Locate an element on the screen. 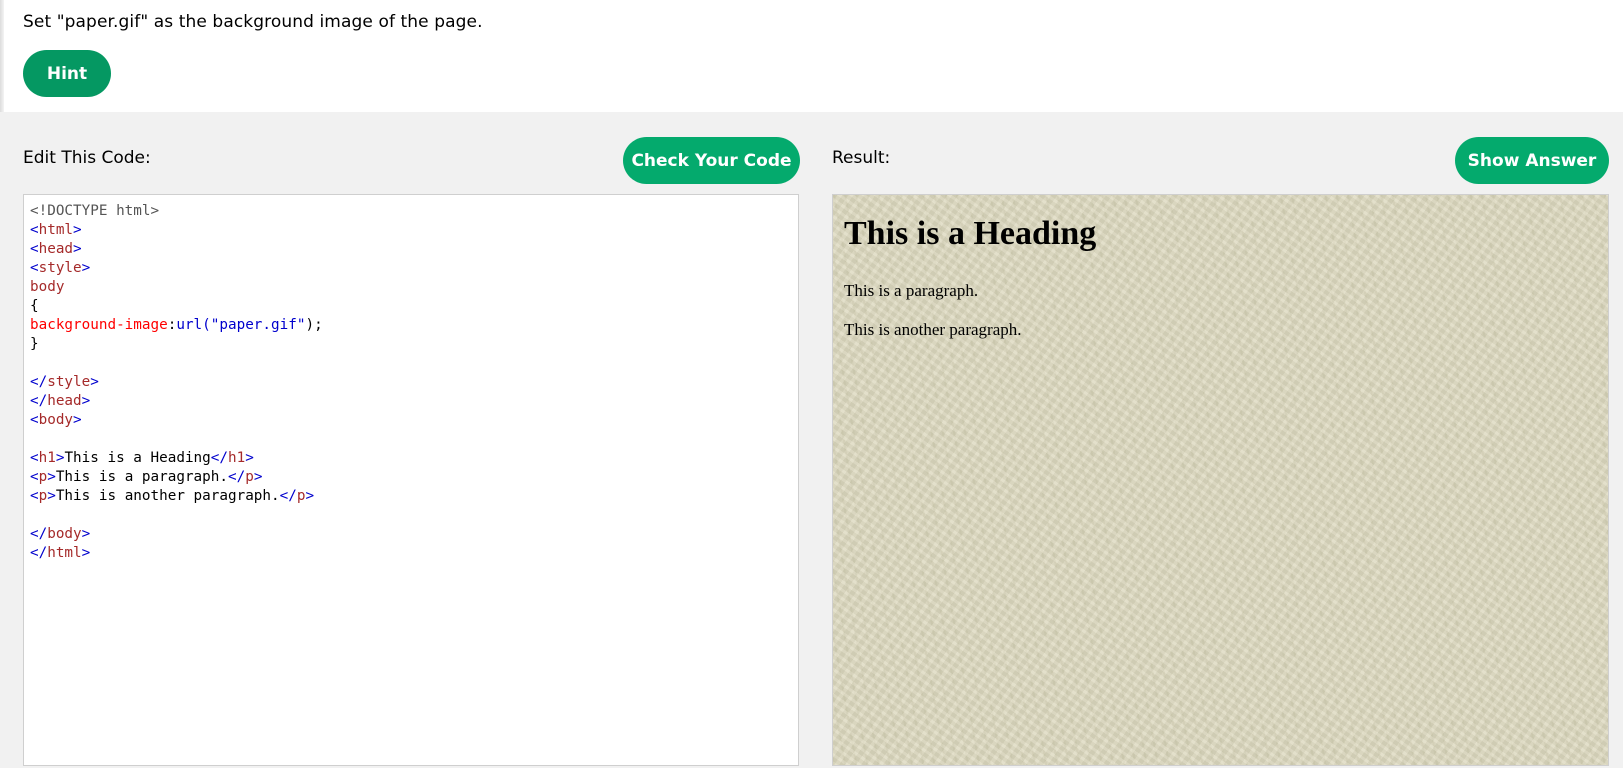 This screenshot has width=1623, height=768. code-line: <h1>This is a Heading</h1> is located at coordinates (411, 458).